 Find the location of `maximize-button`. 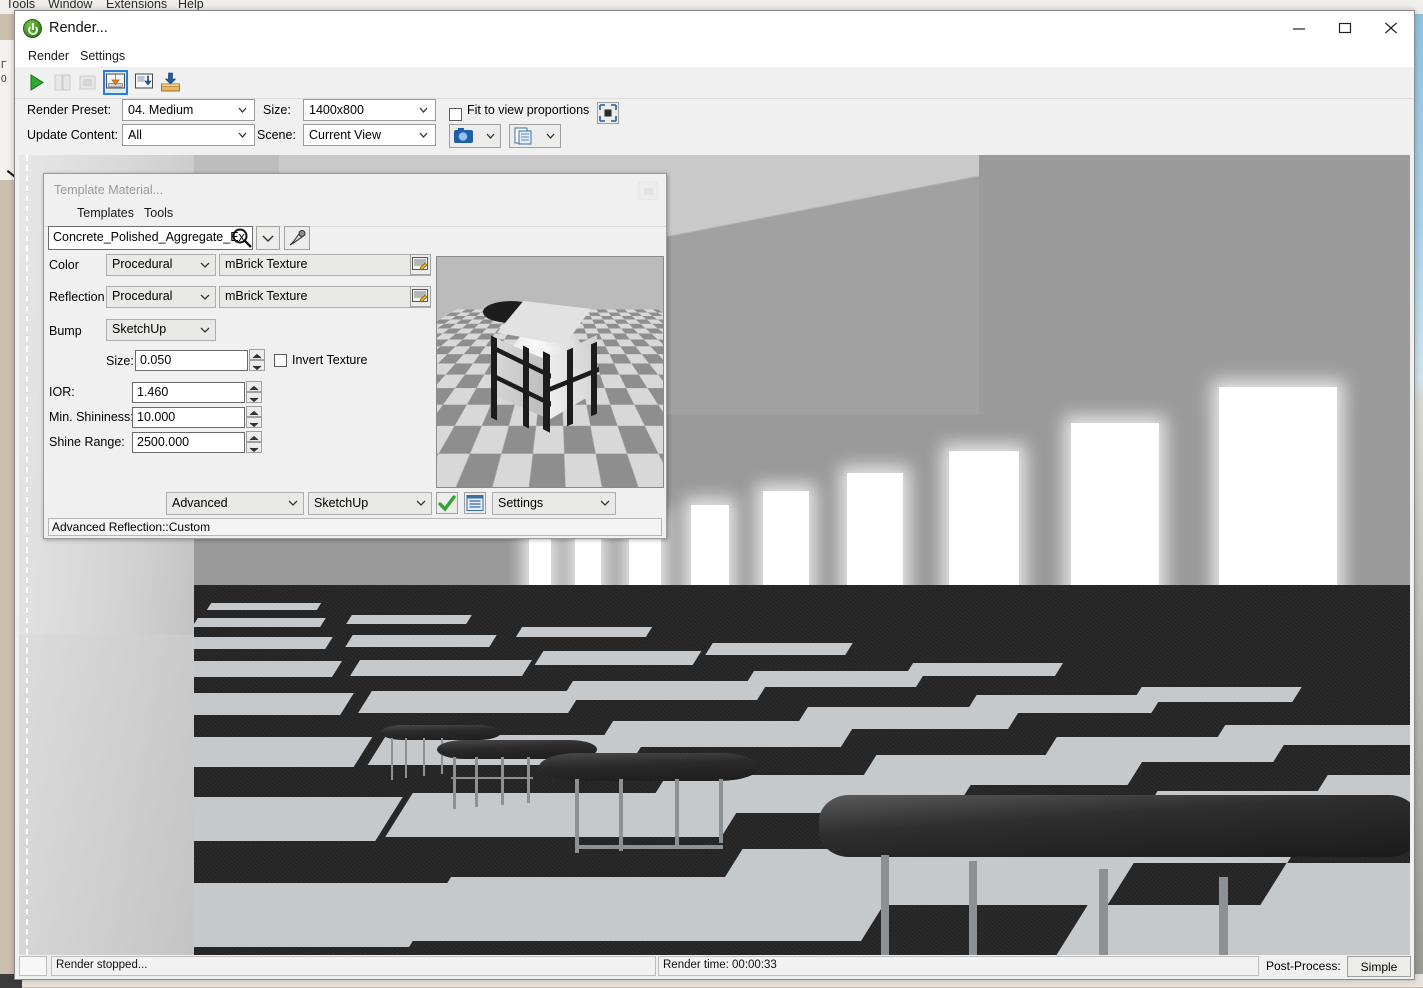

maximize-button is located at coordinates (1345, 27).